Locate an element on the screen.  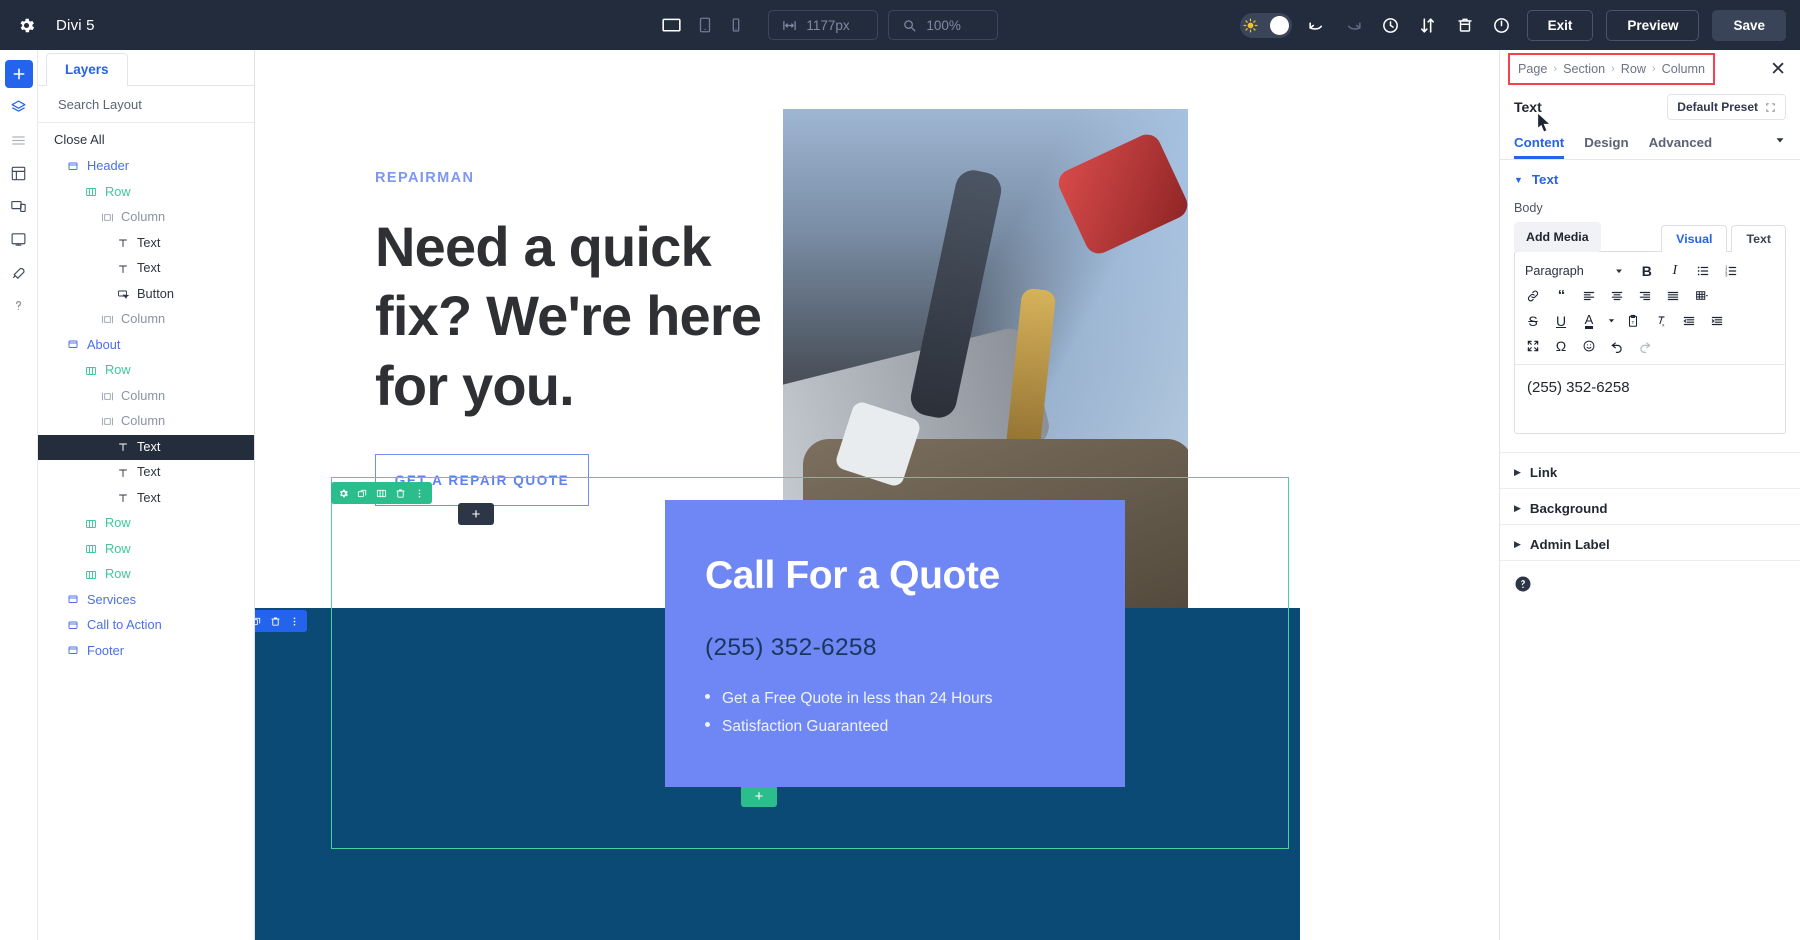
exit-button: Exit is located at coordinates (1560, 25).